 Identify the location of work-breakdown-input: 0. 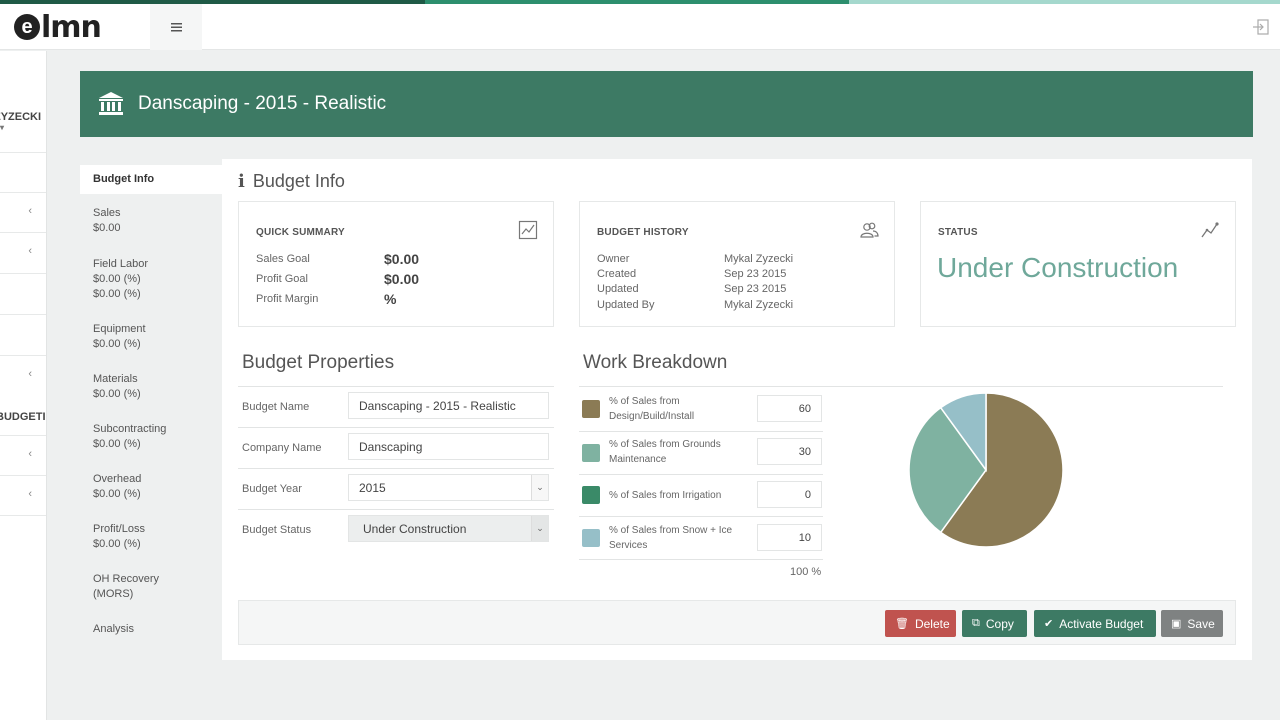
(789, 494).